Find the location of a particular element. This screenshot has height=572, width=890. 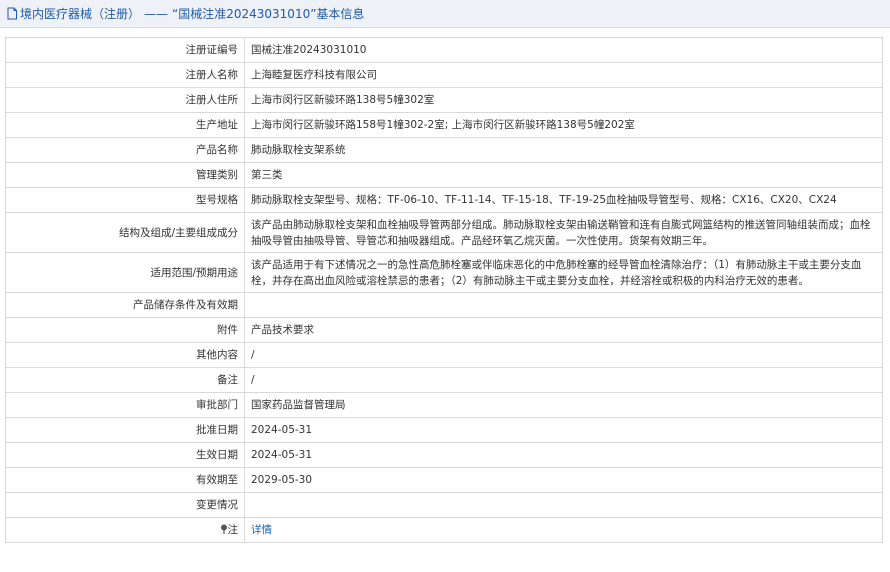

table-row: 注册人住所 上海市闵行区新骏环路138号5幢302室 is located at coordinates (444, 100).